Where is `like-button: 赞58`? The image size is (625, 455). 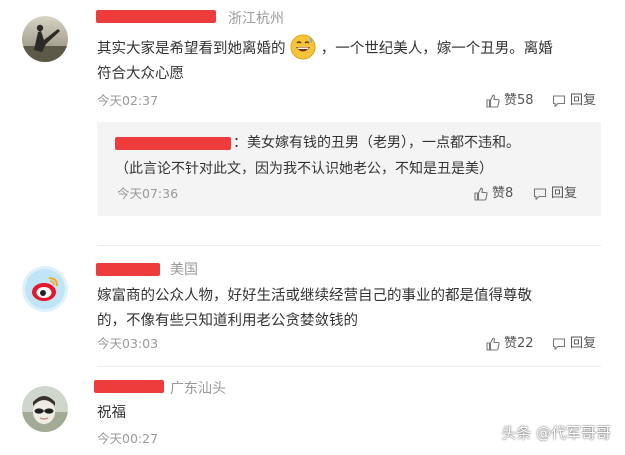 like-button: 赞58 is located at coordinates (510, 101).